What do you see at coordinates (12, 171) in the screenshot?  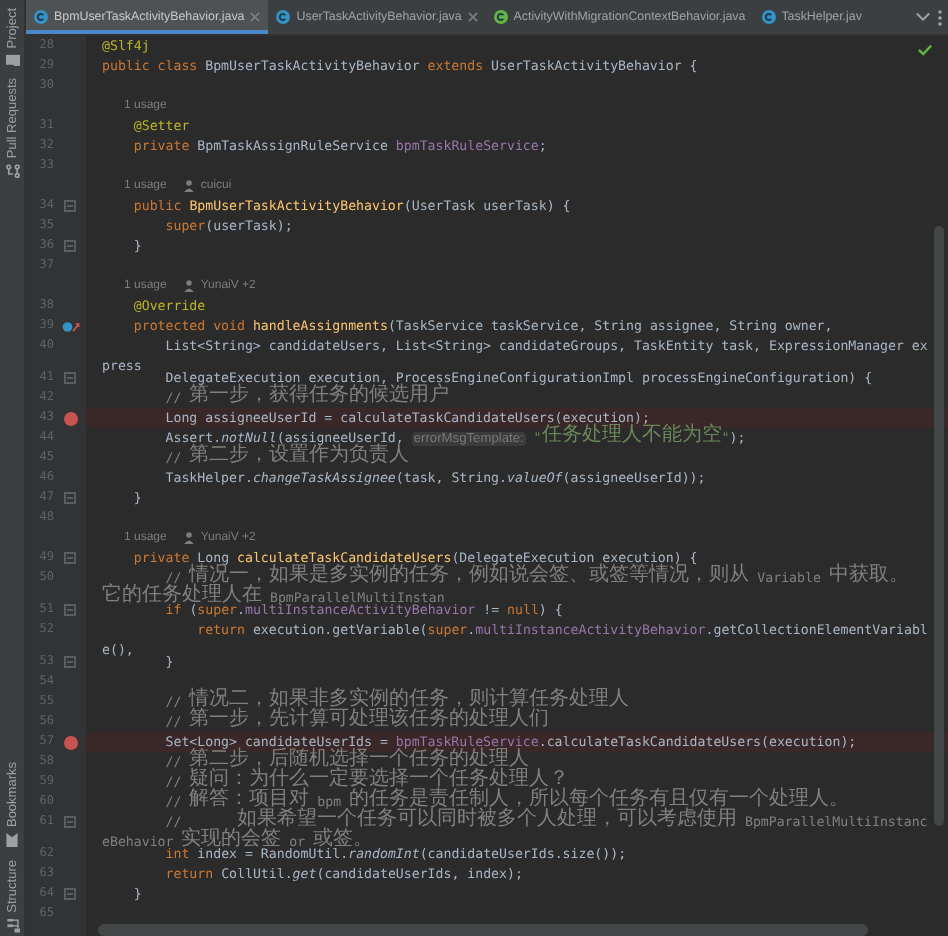 I see `pull-request-icon` at bounding box center [12, 171].